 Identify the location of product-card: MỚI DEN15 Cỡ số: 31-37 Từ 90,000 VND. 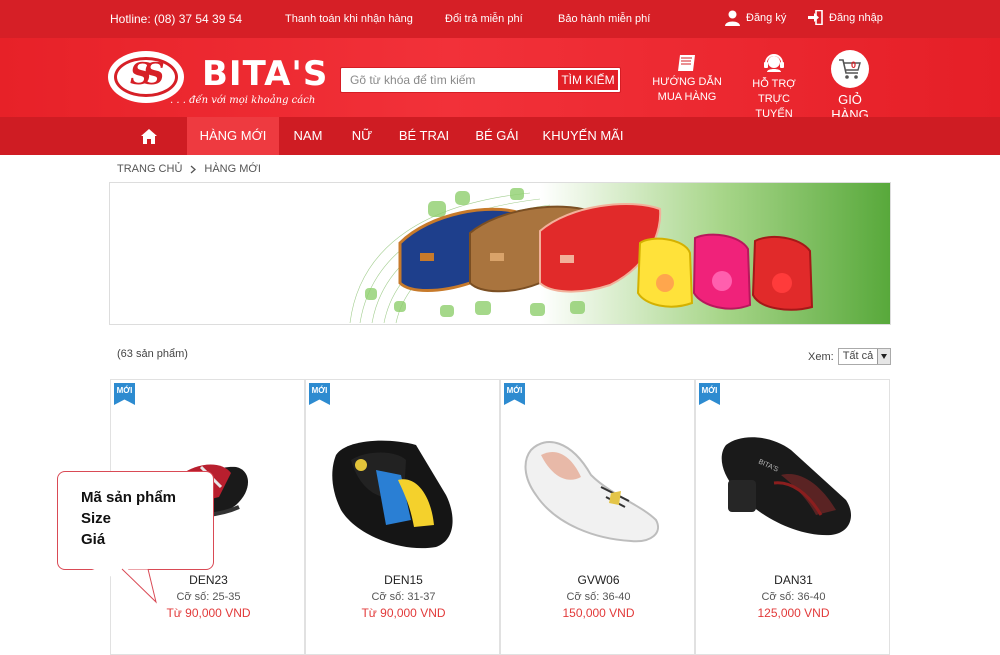
(402, 517).